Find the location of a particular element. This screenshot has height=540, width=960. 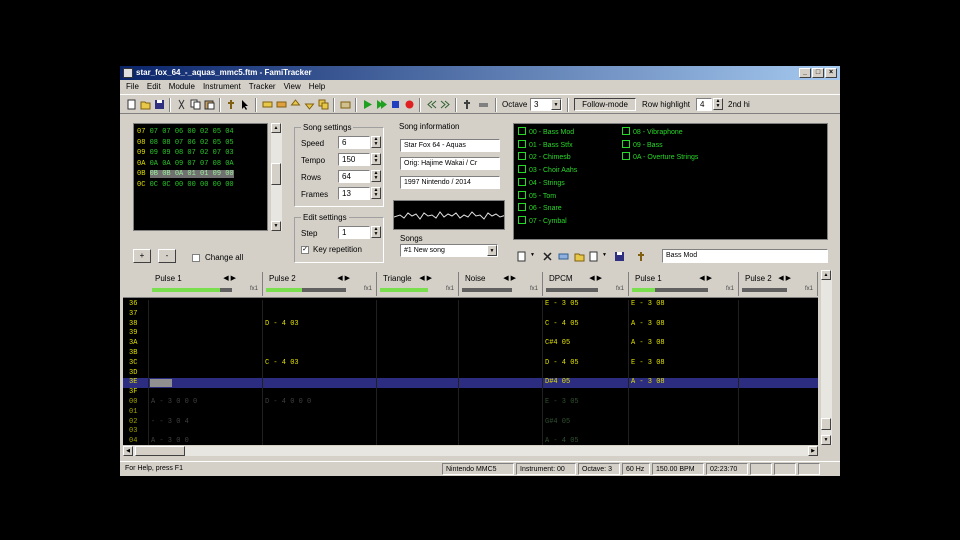

pattern-row: 3C C - 4 03 D - 4 05 E - 3 08 is located at coordinates (470, 364).